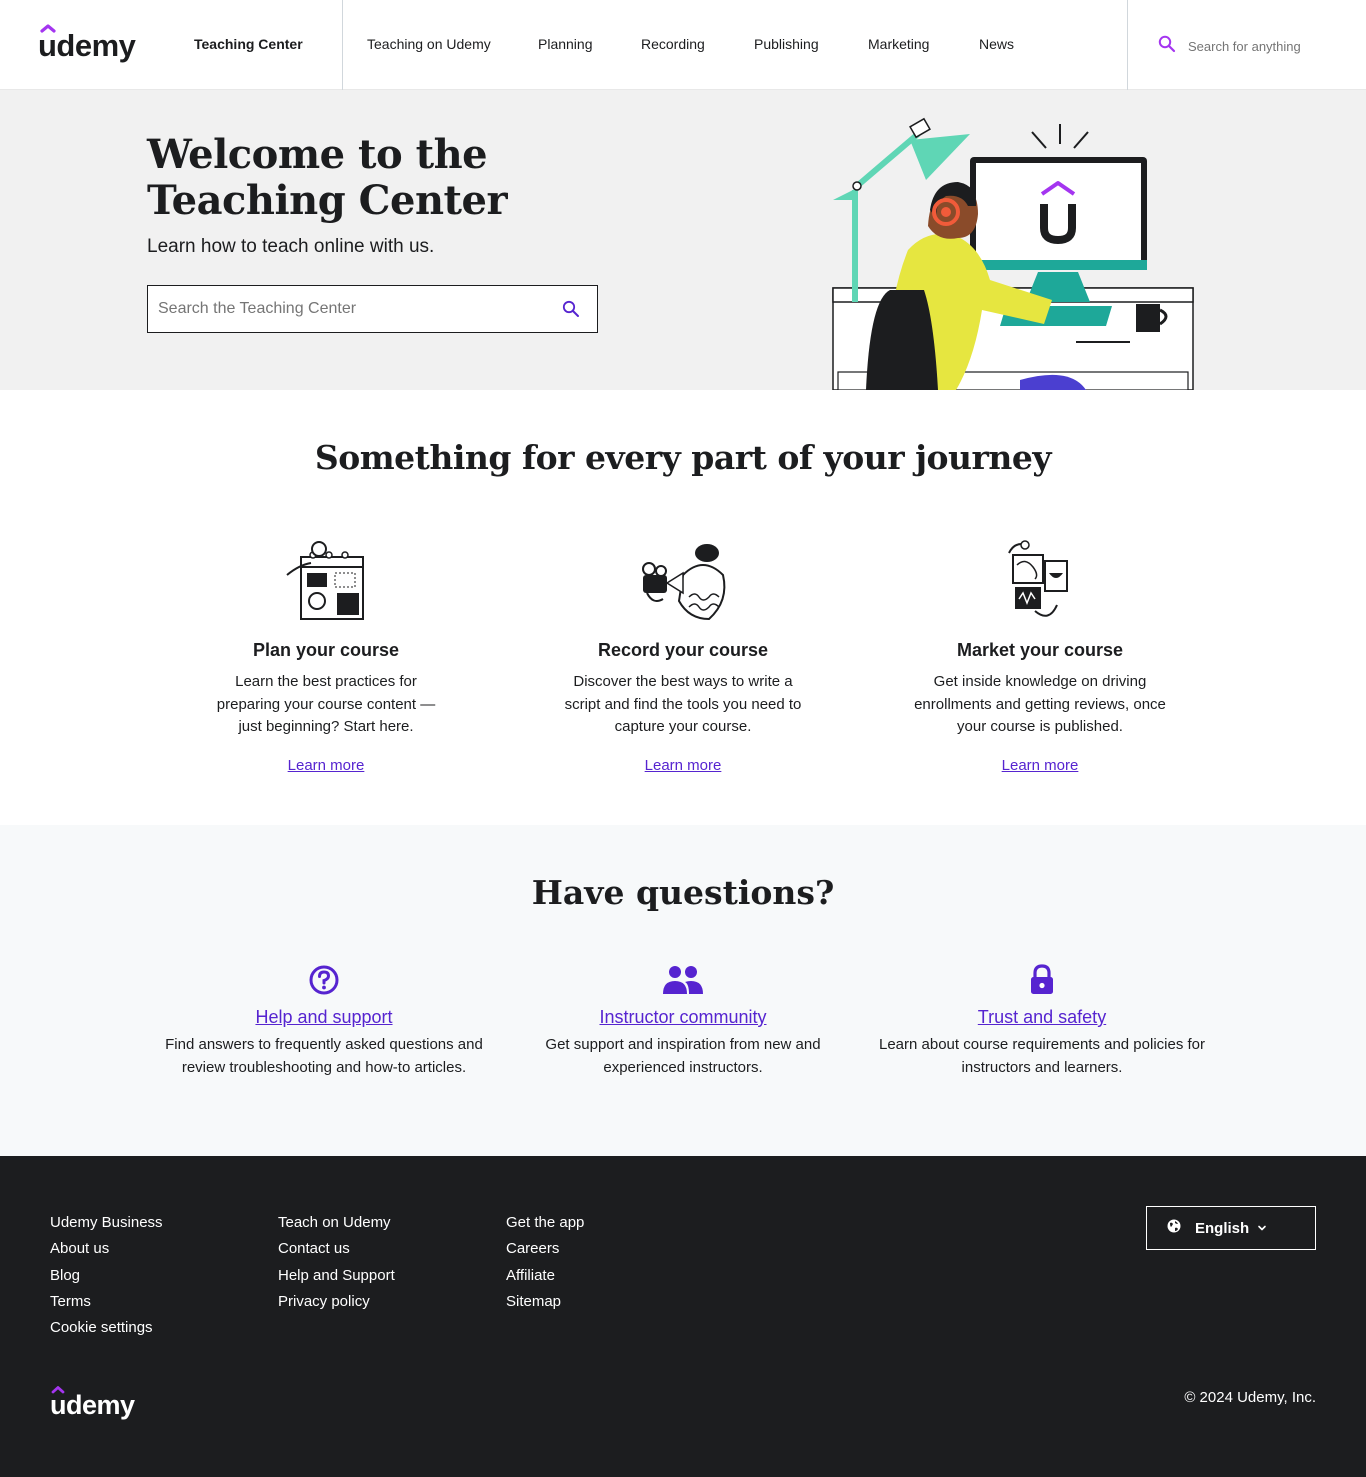  Describe the element at coordinates (317, 154) in the screenshot. I see `hero-title-line1: Welcome to the` at that location.